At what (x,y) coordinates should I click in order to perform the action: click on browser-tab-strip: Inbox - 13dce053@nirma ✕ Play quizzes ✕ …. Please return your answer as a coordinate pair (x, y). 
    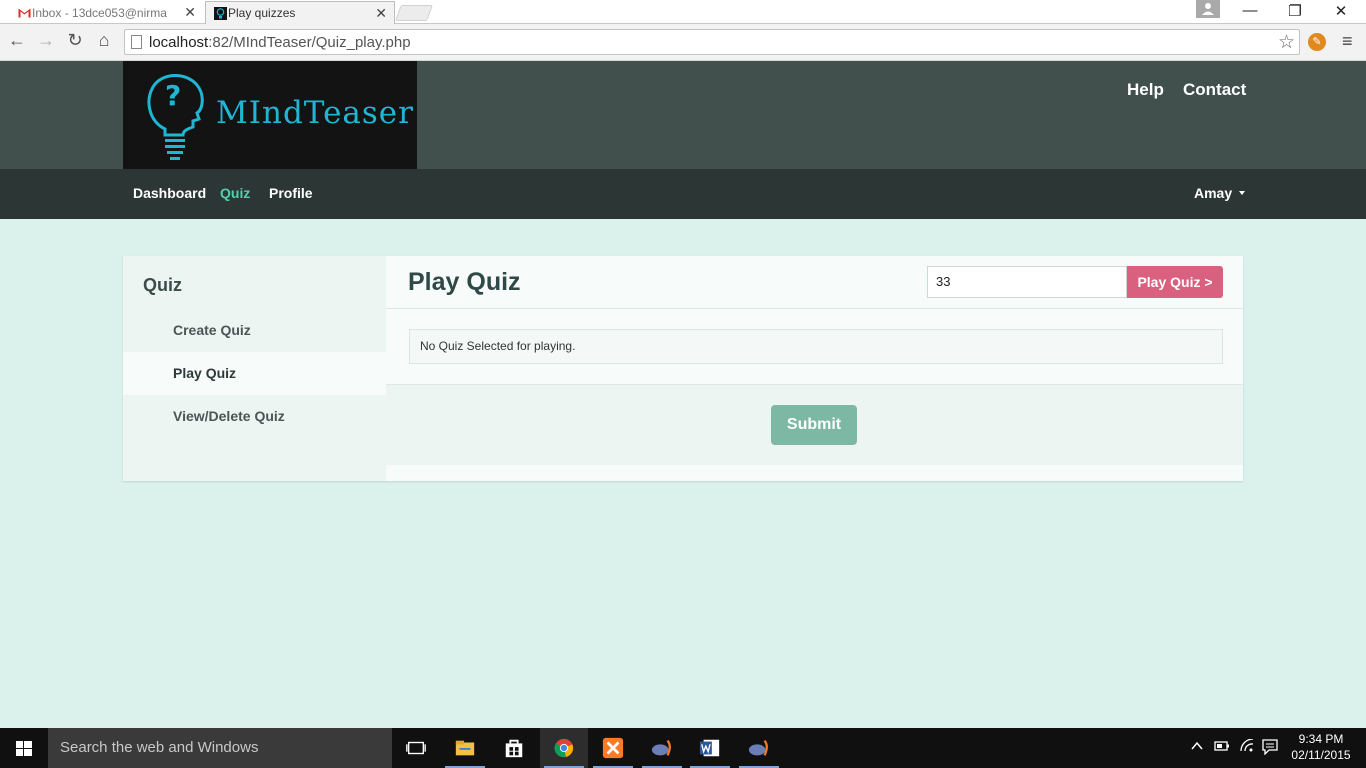
    Looking at the image, I should click on (683, 12).